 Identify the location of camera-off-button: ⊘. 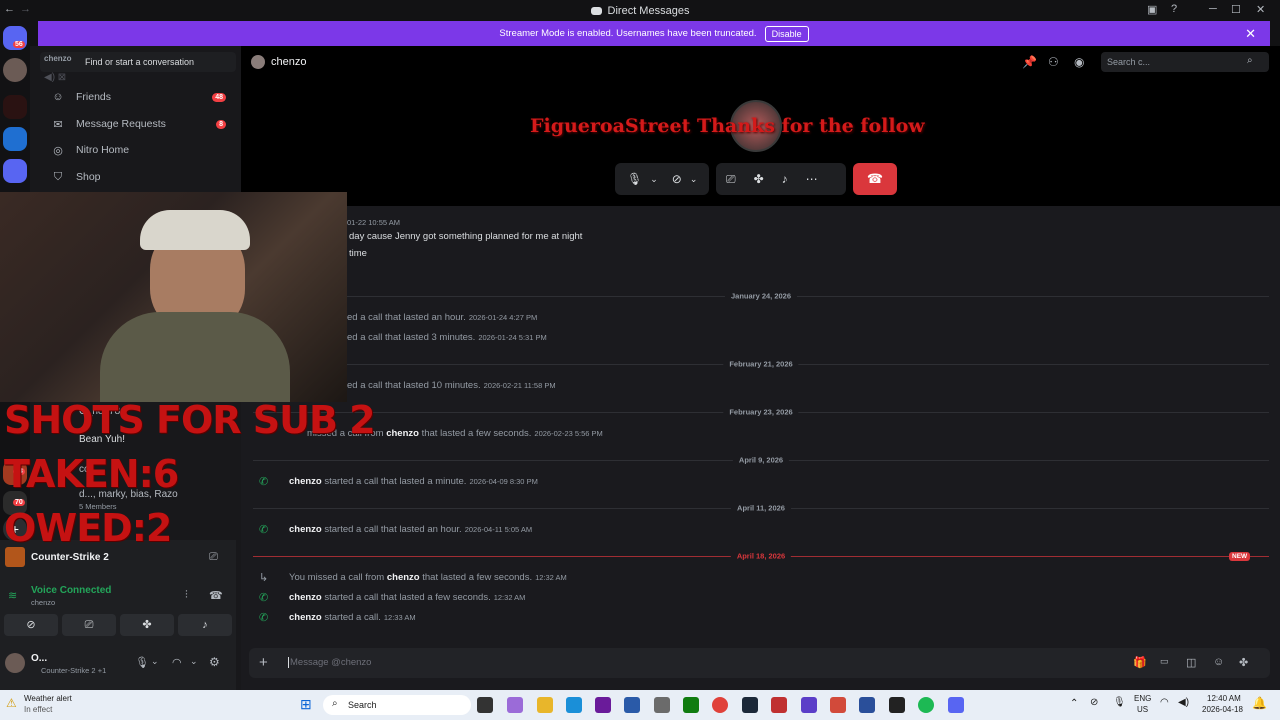
(31, 625).